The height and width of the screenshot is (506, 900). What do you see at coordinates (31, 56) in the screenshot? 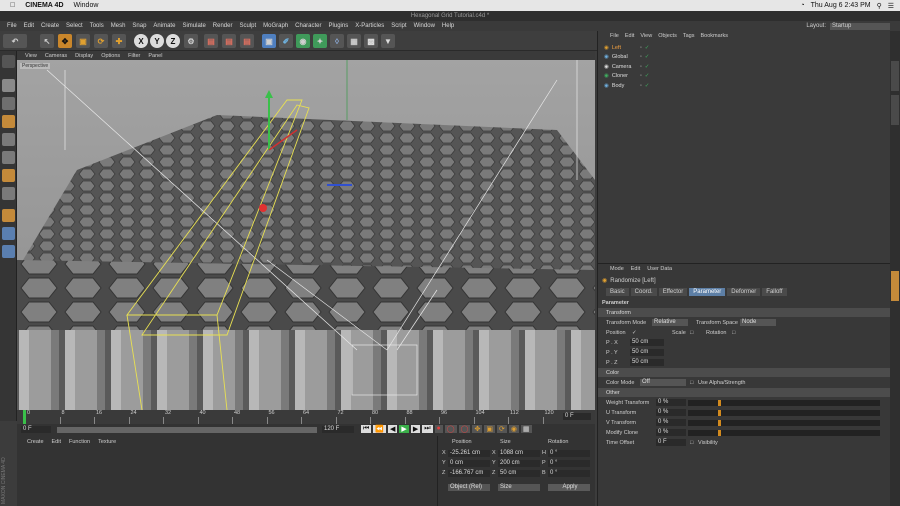
I see `viewport-menu-view: View` at bounding box center [31, 56].